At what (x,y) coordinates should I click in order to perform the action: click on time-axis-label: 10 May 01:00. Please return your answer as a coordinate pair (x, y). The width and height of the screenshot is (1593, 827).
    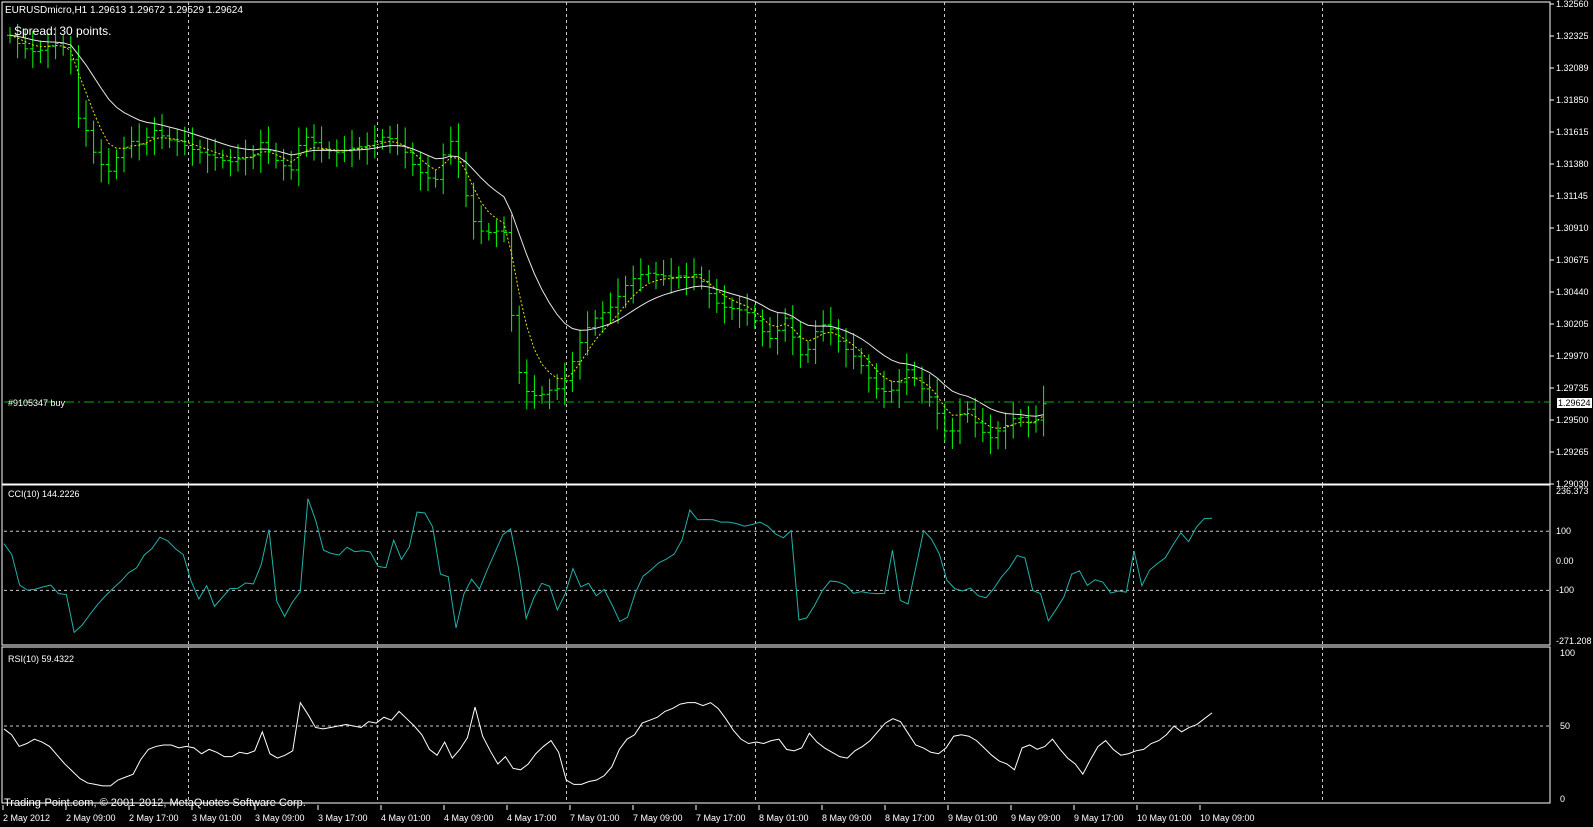
    Looking at the image, I should click on (1164, 818).